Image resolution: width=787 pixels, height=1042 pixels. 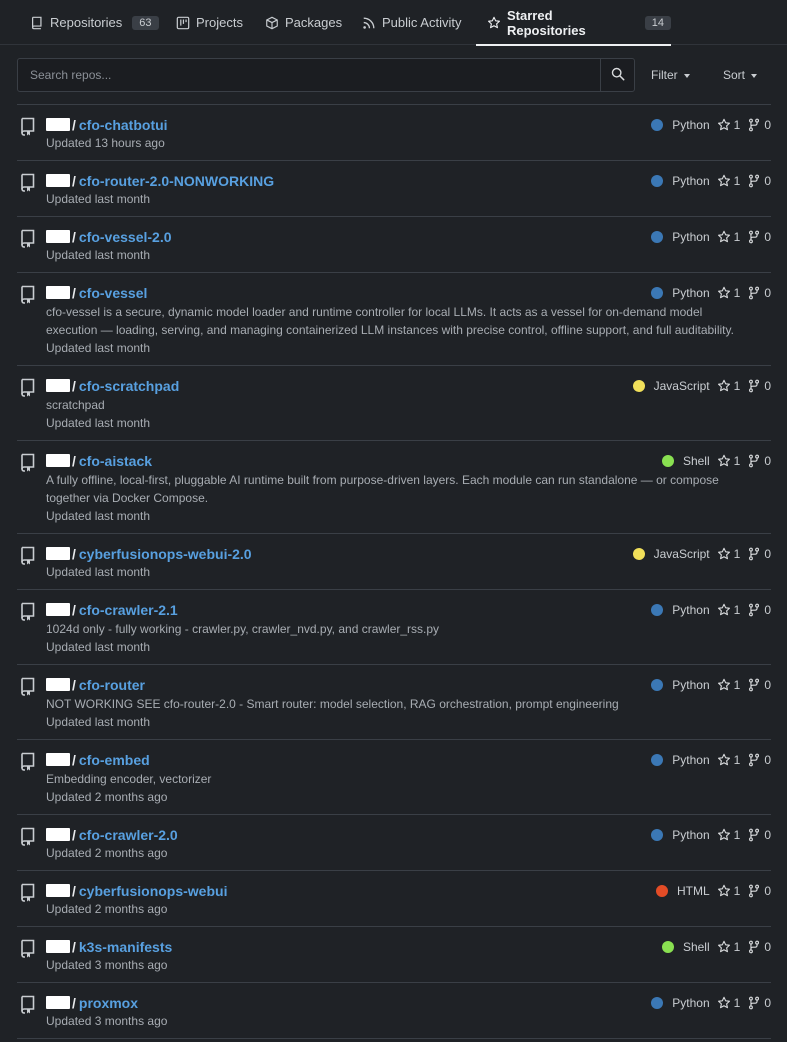 I want to click on repo-name-link: k3s-manifests, so click(x=125, y=947).